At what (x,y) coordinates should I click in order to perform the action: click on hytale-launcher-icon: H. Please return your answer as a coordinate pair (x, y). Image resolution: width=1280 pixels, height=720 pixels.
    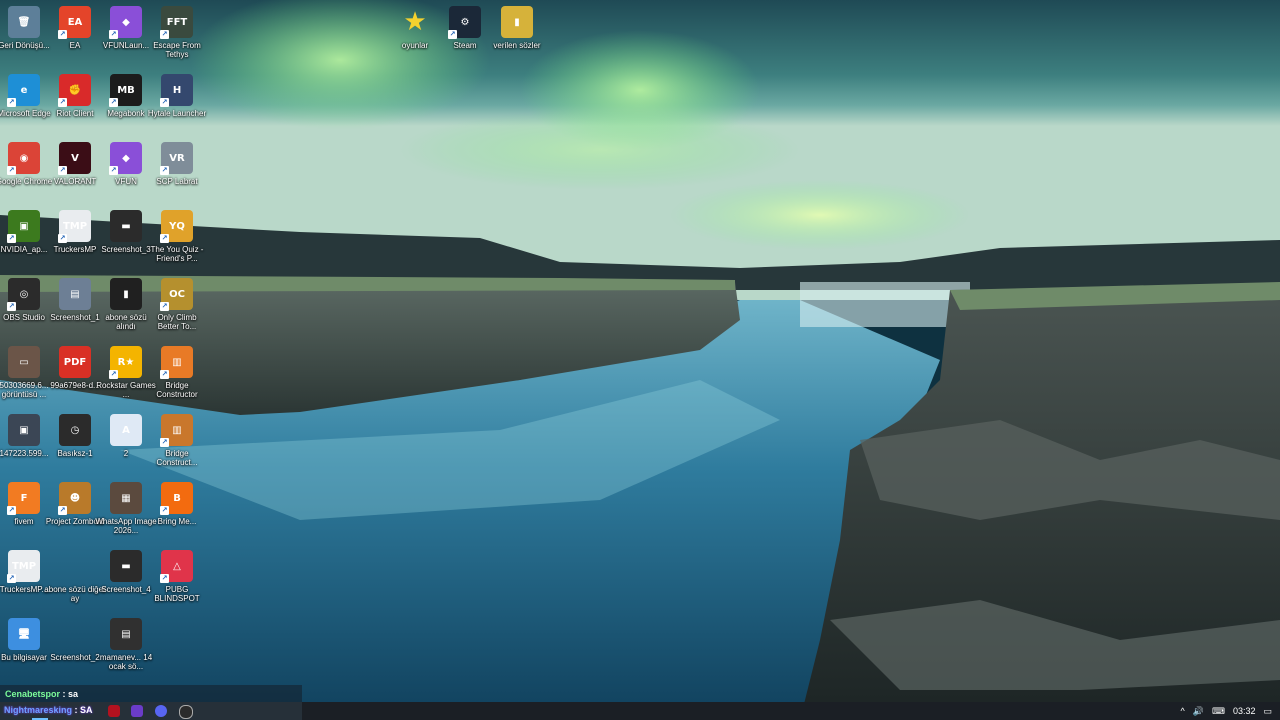
    Looking at the image, I should click on (176, 90).